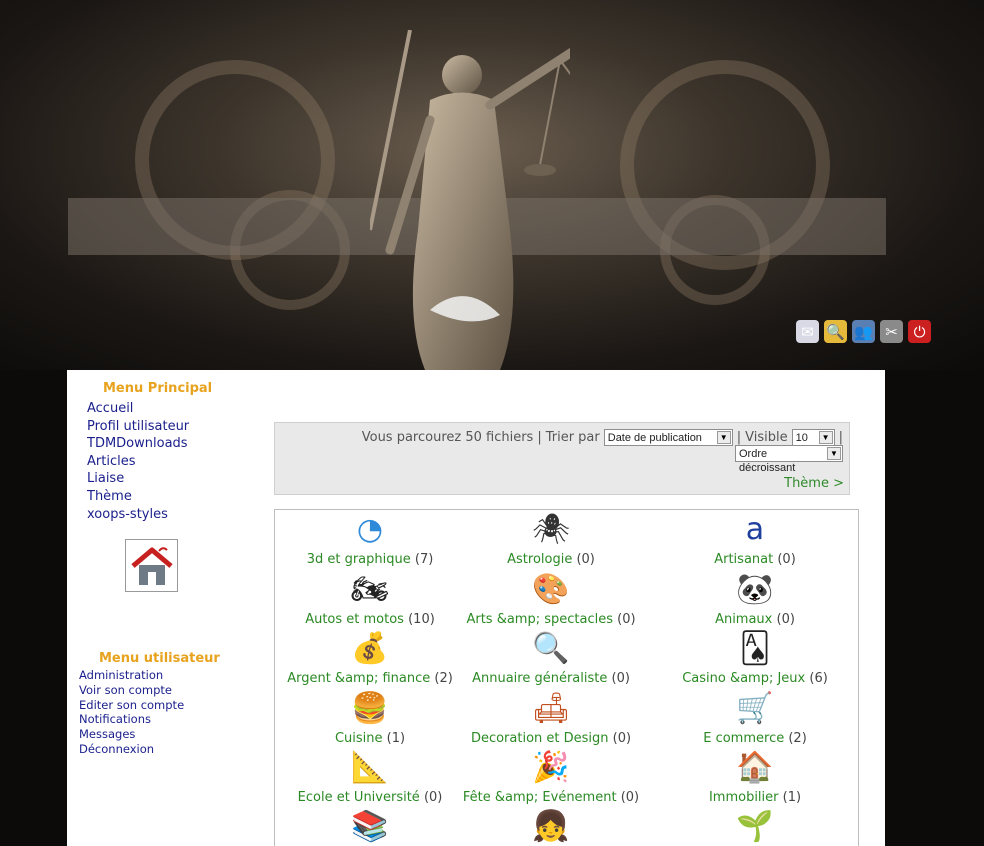 Image resolution: width=984 pixels, height=846 pixels. What do you see at coordinates (755, 530) in the screenshot?
I see `logo-a-icon: a` at bounding box center [755, 530].